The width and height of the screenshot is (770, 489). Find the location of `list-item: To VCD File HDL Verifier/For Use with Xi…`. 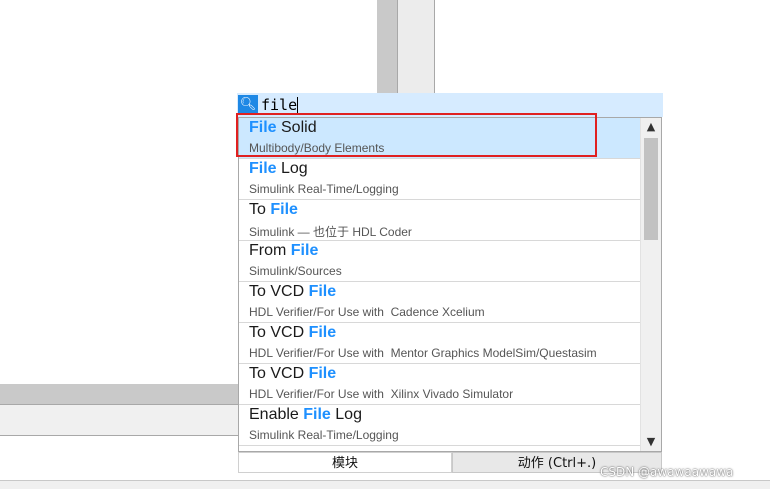

list-item: To VCD File HDL Verifier/For Use with Xi… is located at coordinates (440, 384).